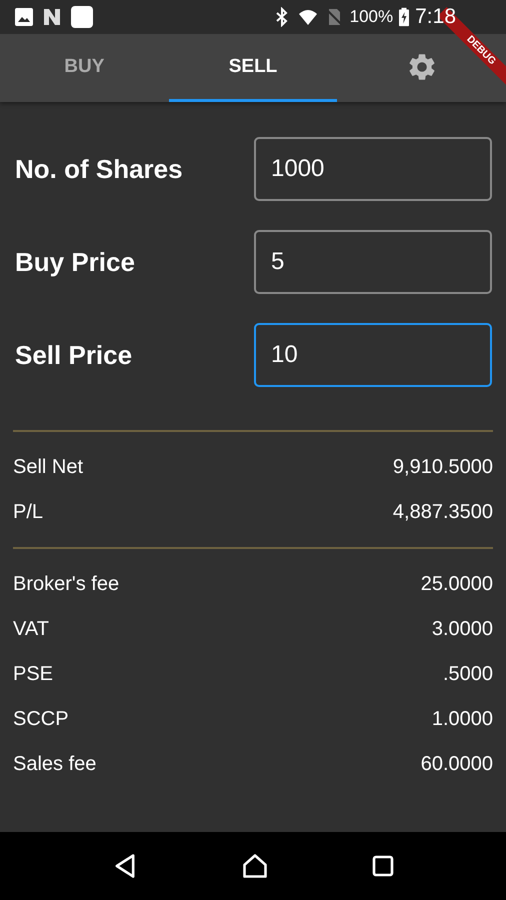 This screenshot has height=900, width=506. What do you see at coordinates (373, 355) in the screenshot?
I see `input-field: 10` at bounding box center [373, 355].